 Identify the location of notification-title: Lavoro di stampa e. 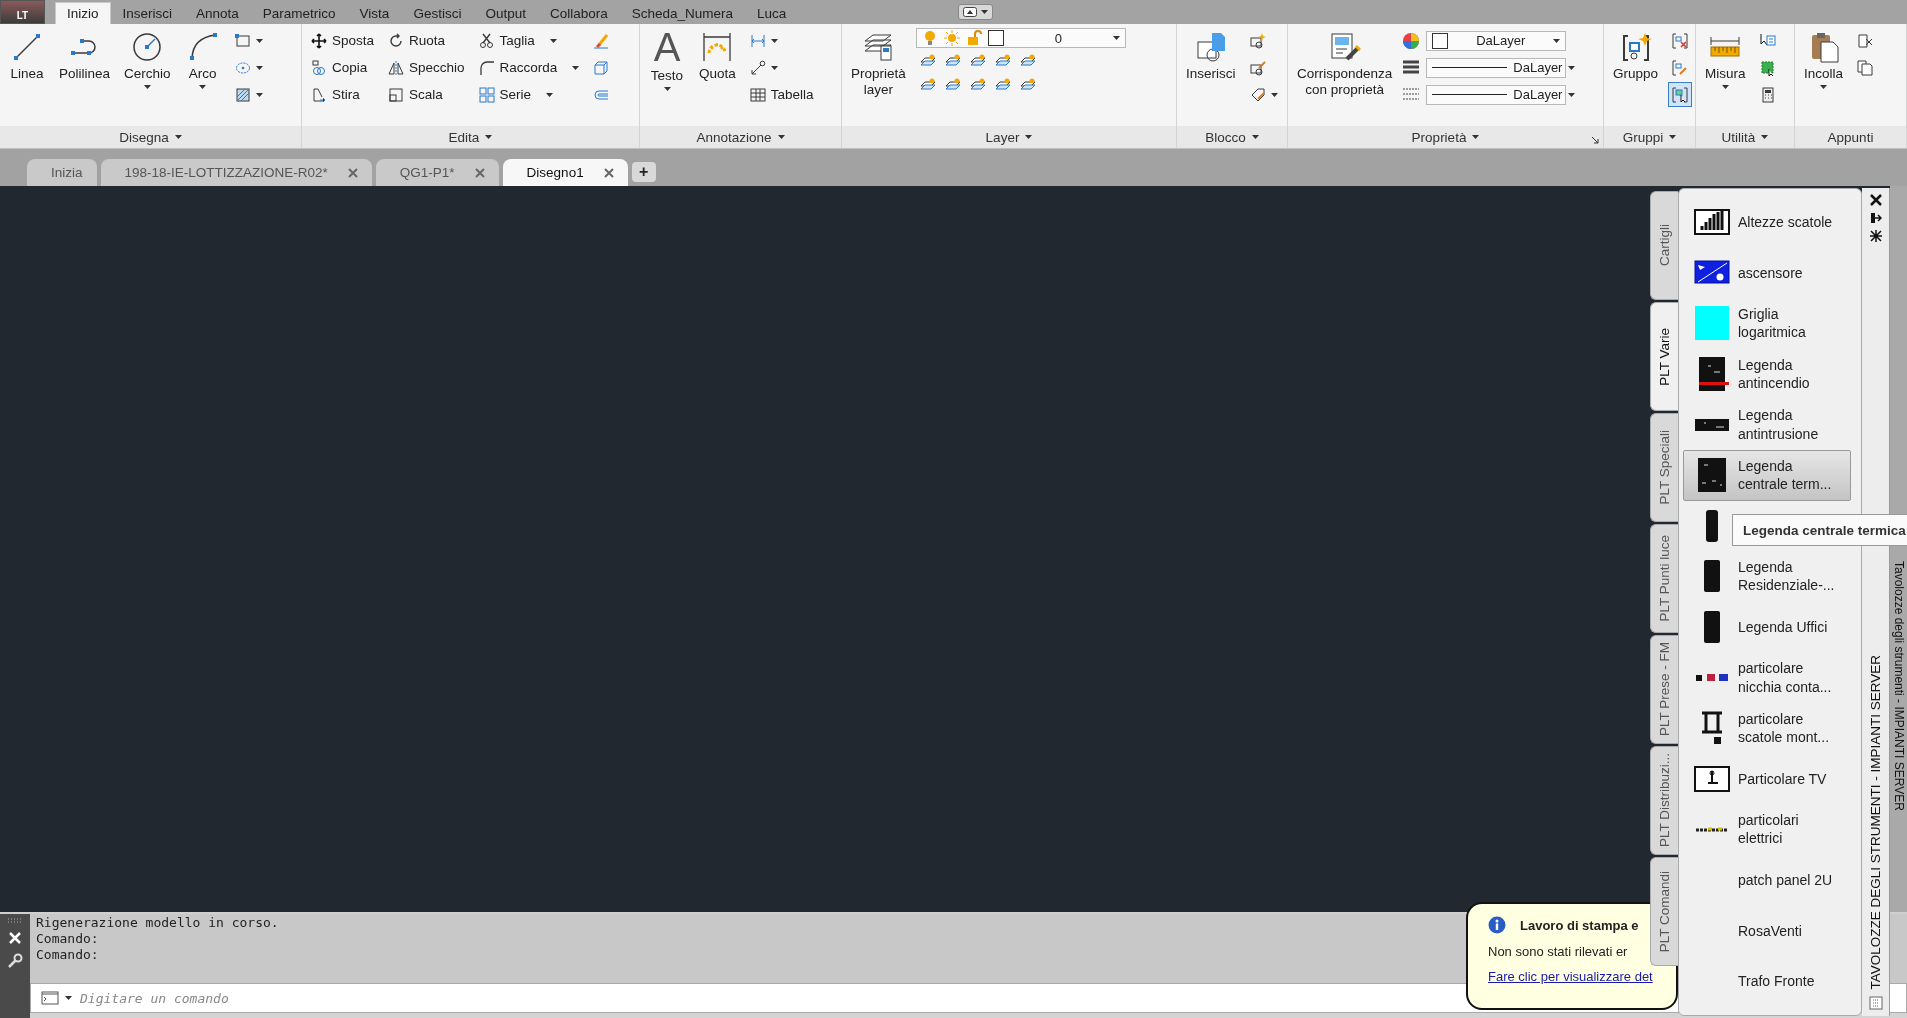
(1579, 925).